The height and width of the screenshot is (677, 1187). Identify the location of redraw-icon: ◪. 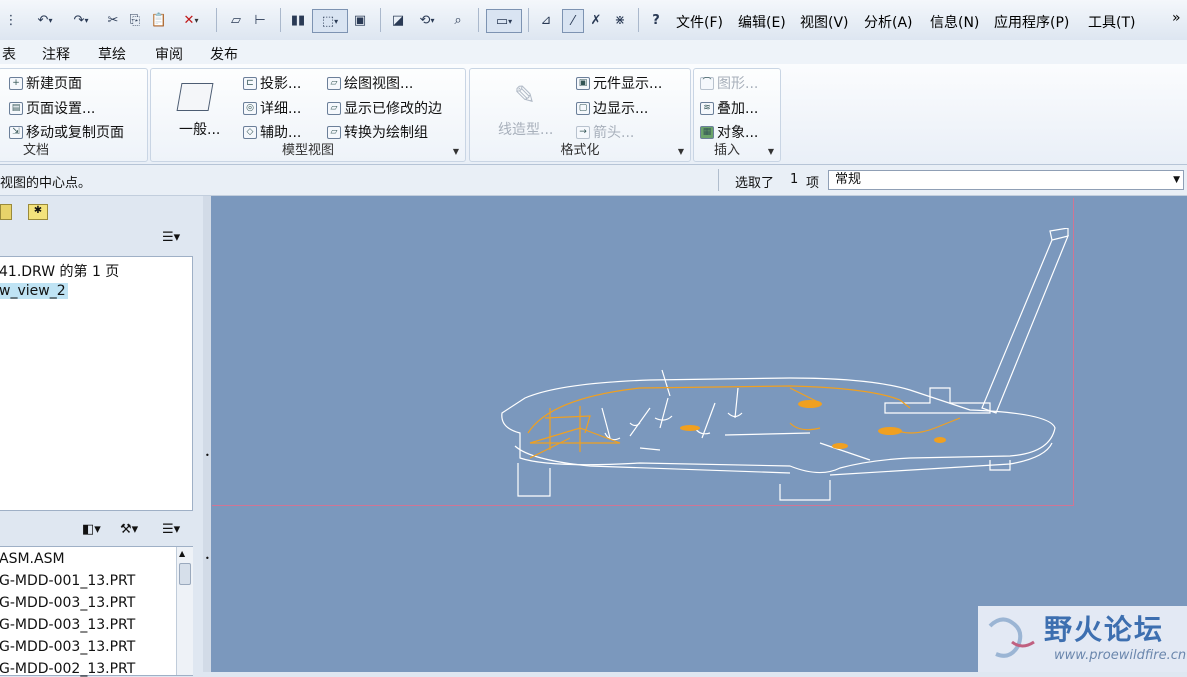
(398, 20).